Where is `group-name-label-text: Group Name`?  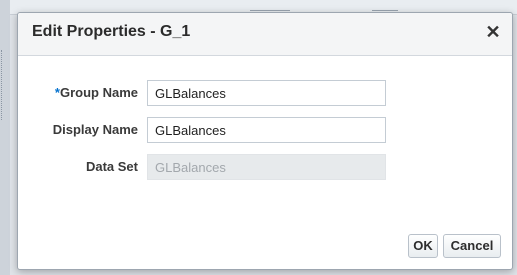
group-name-label-text: Group Name is located at coordinates (98, 92).